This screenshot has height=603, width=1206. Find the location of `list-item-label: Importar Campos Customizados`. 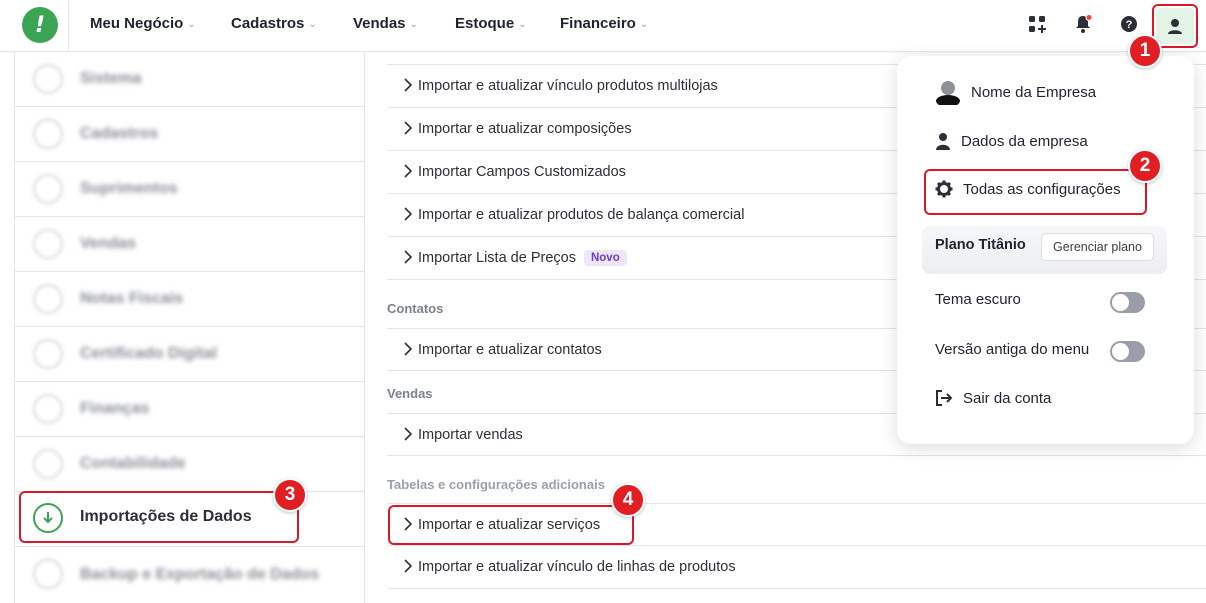

list-item-label: Importar Campos Customizados is located at coordinates (522, 172).